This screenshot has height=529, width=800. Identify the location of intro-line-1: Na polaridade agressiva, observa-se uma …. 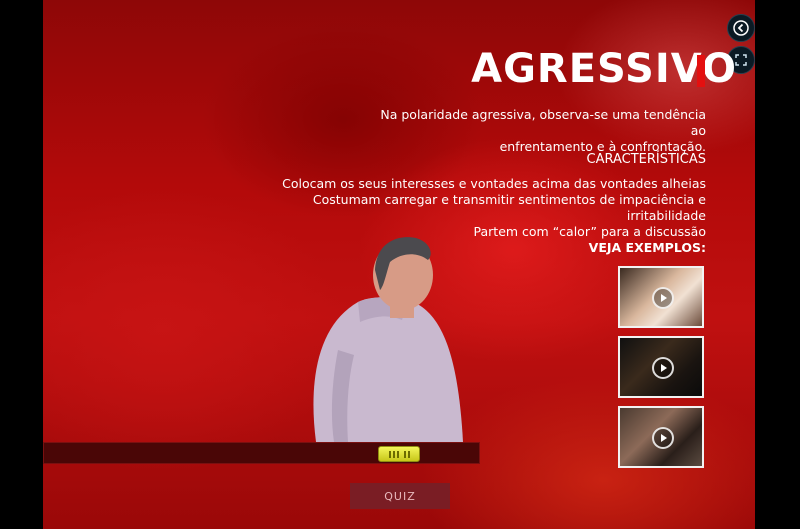
(543, 122).